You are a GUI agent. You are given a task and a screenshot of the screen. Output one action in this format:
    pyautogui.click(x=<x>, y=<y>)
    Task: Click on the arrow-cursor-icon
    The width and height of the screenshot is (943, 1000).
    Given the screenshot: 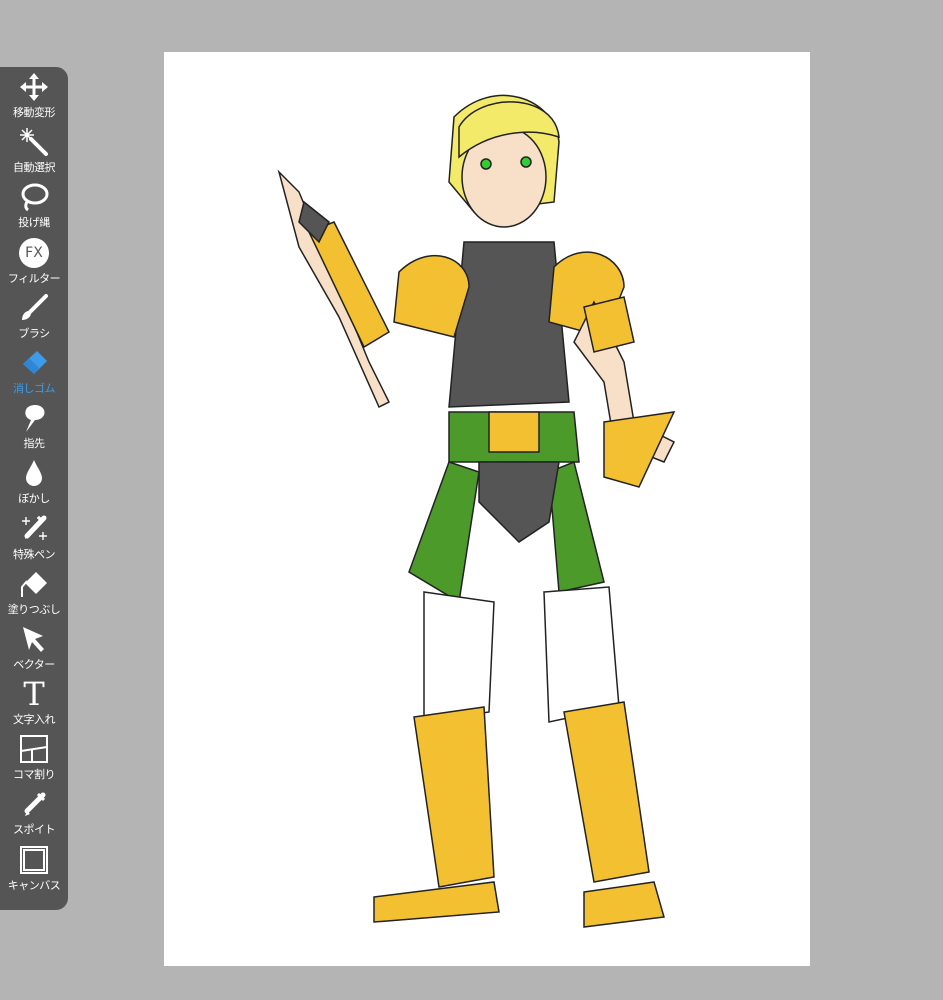 What is the action you would take?
    pyautogui.click(x=34, y=639)
    